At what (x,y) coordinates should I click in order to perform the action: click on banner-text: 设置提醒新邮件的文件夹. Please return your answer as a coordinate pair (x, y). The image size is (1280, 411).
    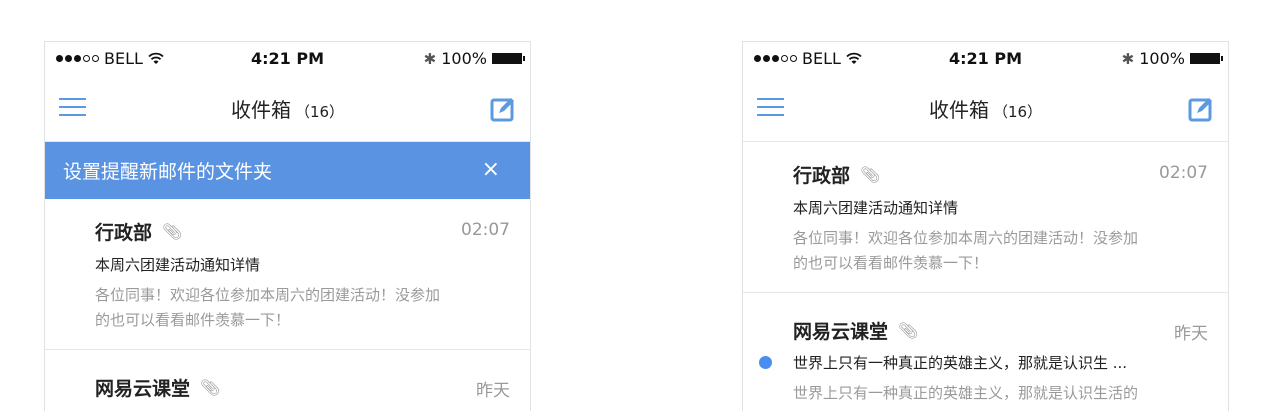
    Looking at the image, I should click on (168, 172).